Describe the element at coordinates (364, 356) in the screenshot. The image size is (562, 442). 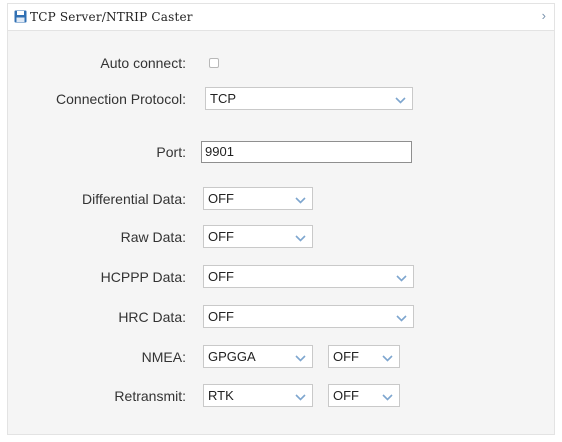
I see `nmea-rate-select: OFF` at that location.